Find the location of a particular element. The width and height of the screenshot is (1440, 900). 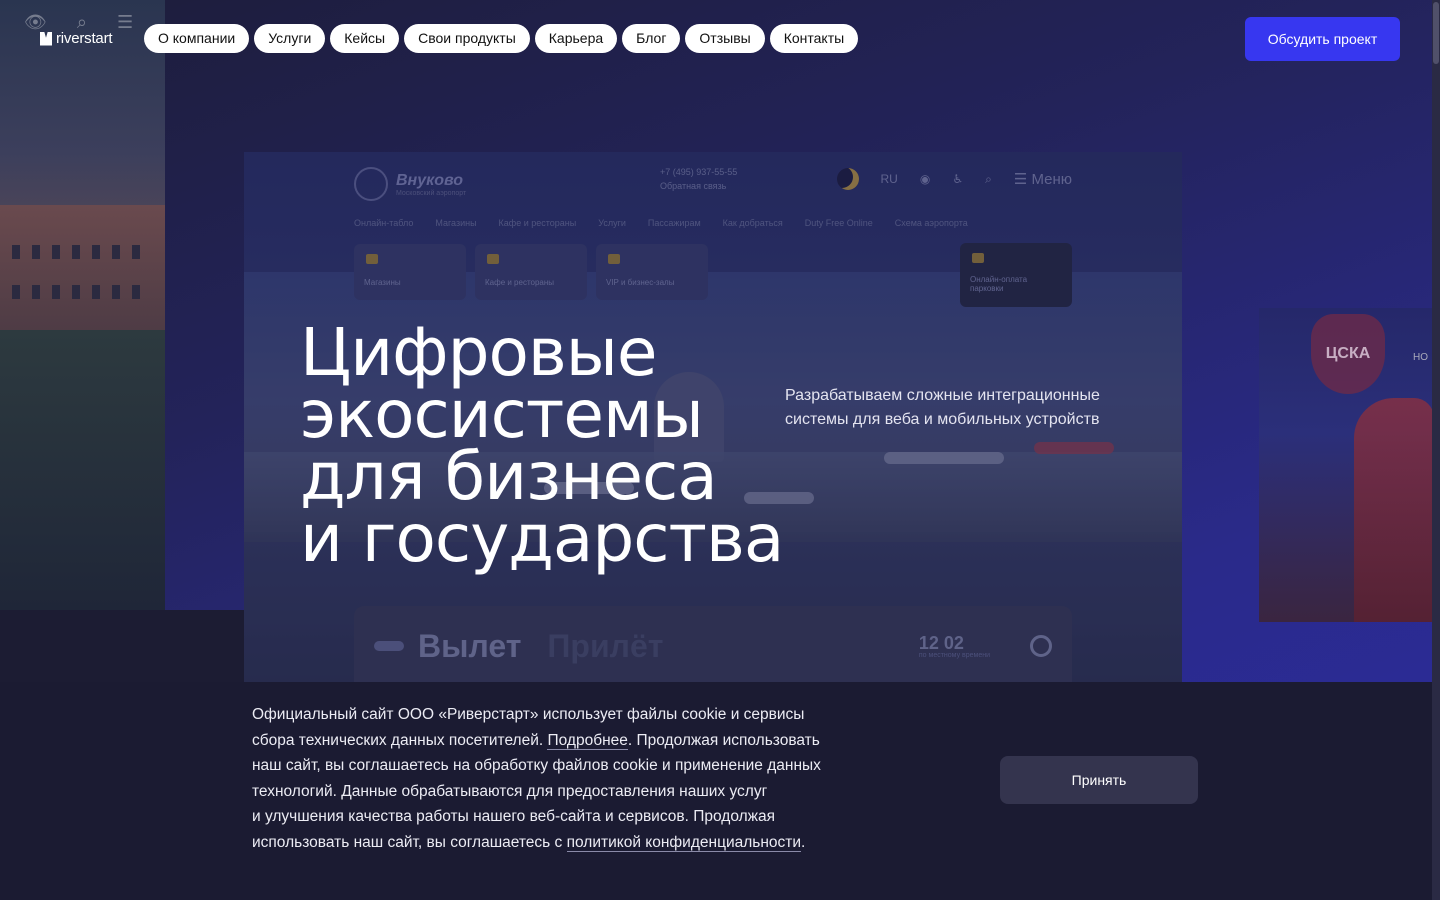

nav-reviews: Отзывы is located at coordinates (725, 38).